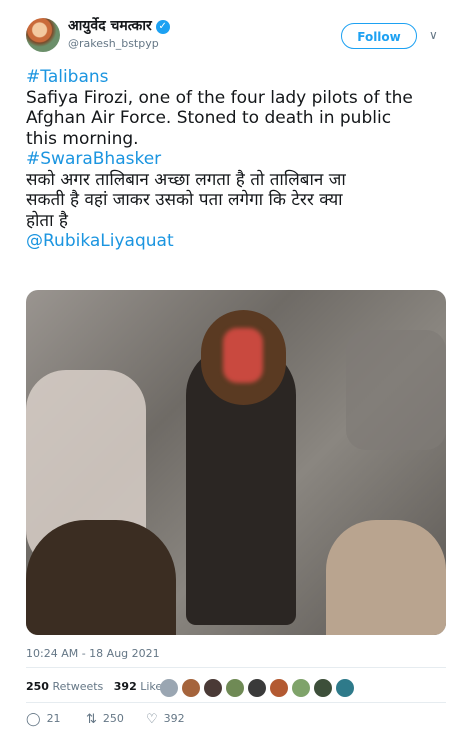 The image size is (473, 740). Describe the element at coordinates (113, 43) in the screenshot. I see `user-handle: @rakesh_bstpyp` at that location.